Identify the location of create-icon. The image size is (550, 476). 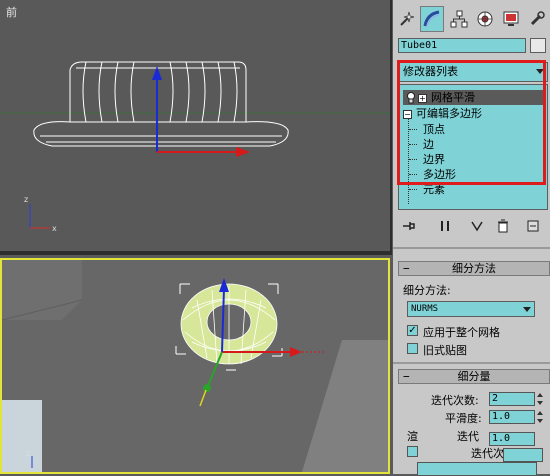
(407, 18).